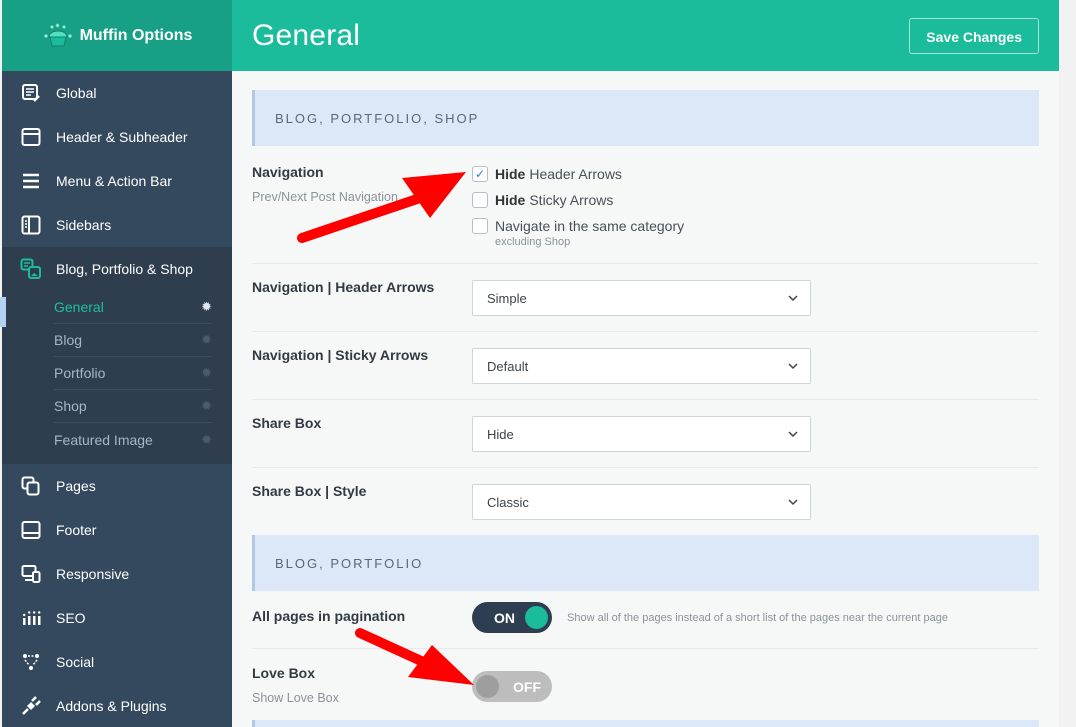 This screenshot has height=727, width=1076. I want to click on sidebar-item-label: Sidebars, so click(84, 225).